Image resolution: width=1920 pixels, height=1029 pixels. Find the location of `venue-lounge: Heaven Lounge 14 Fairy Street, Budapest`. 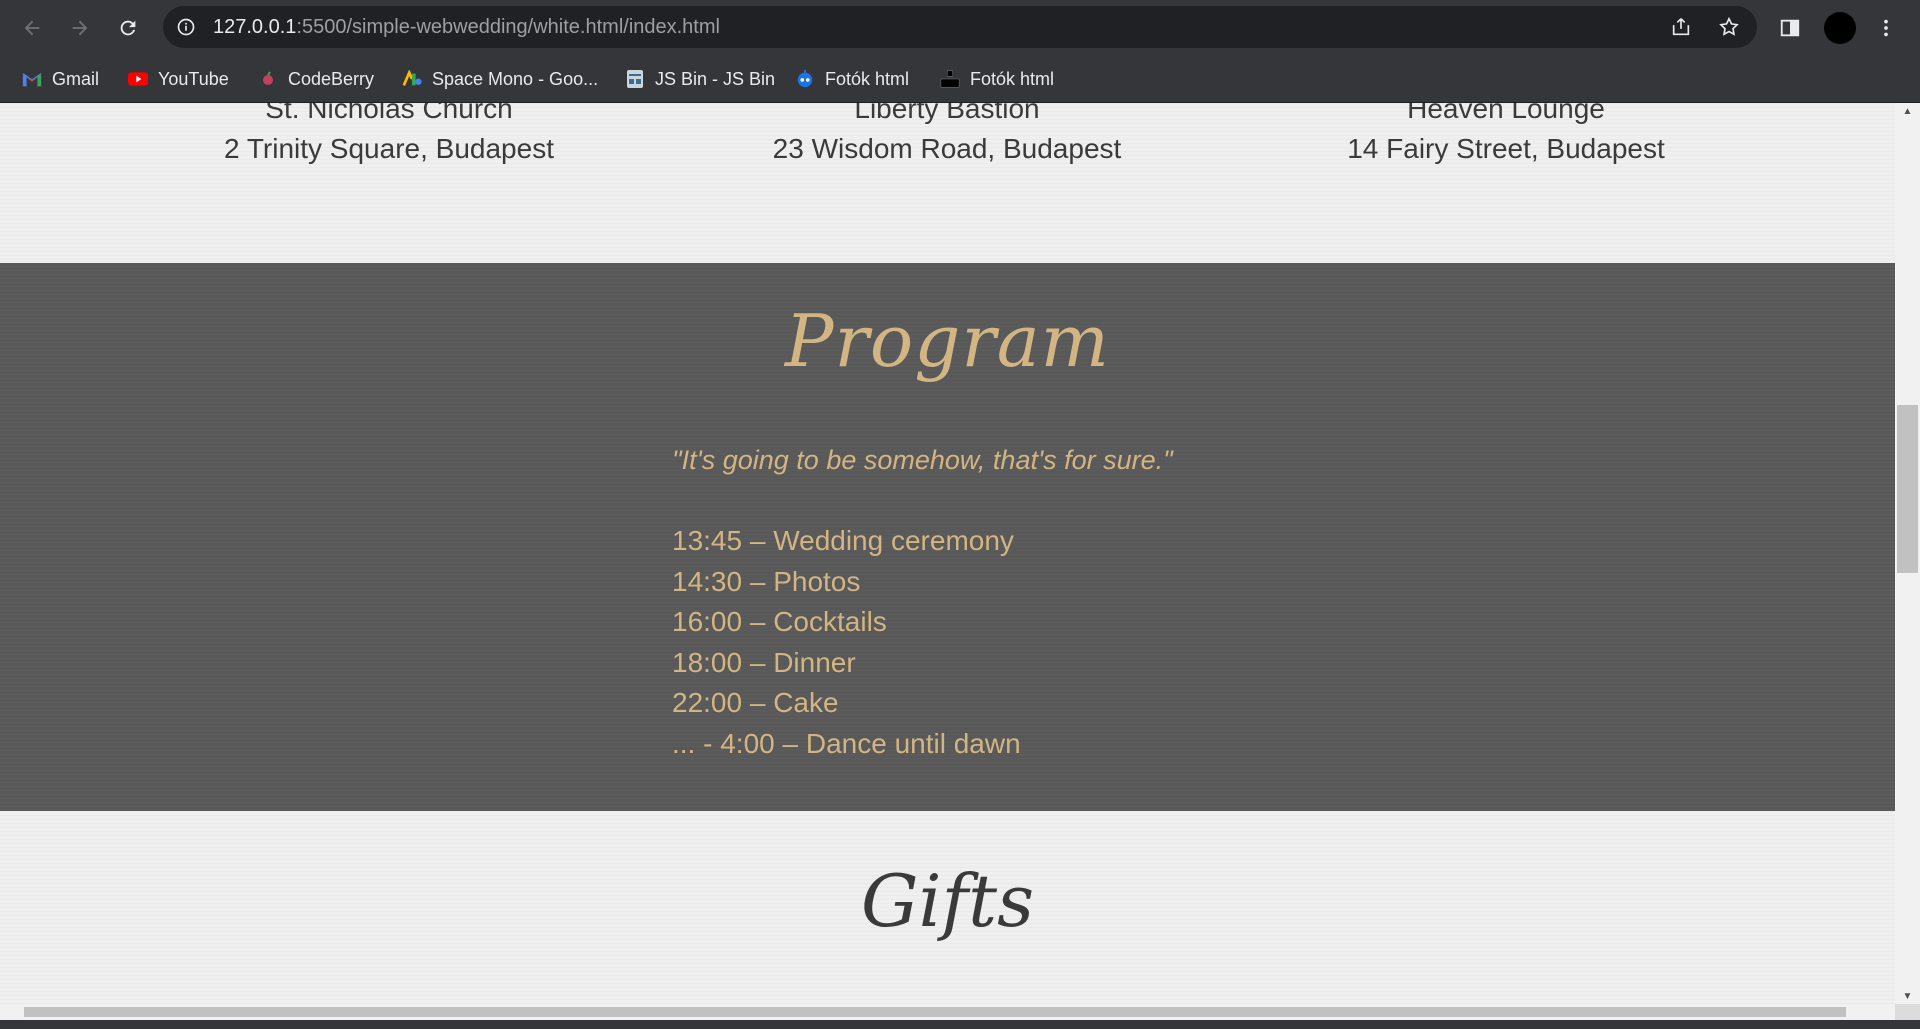

venue-lounge: Heaven Lounge 14 Fairy Street, Budapest is located at coordinates (1506, 136).